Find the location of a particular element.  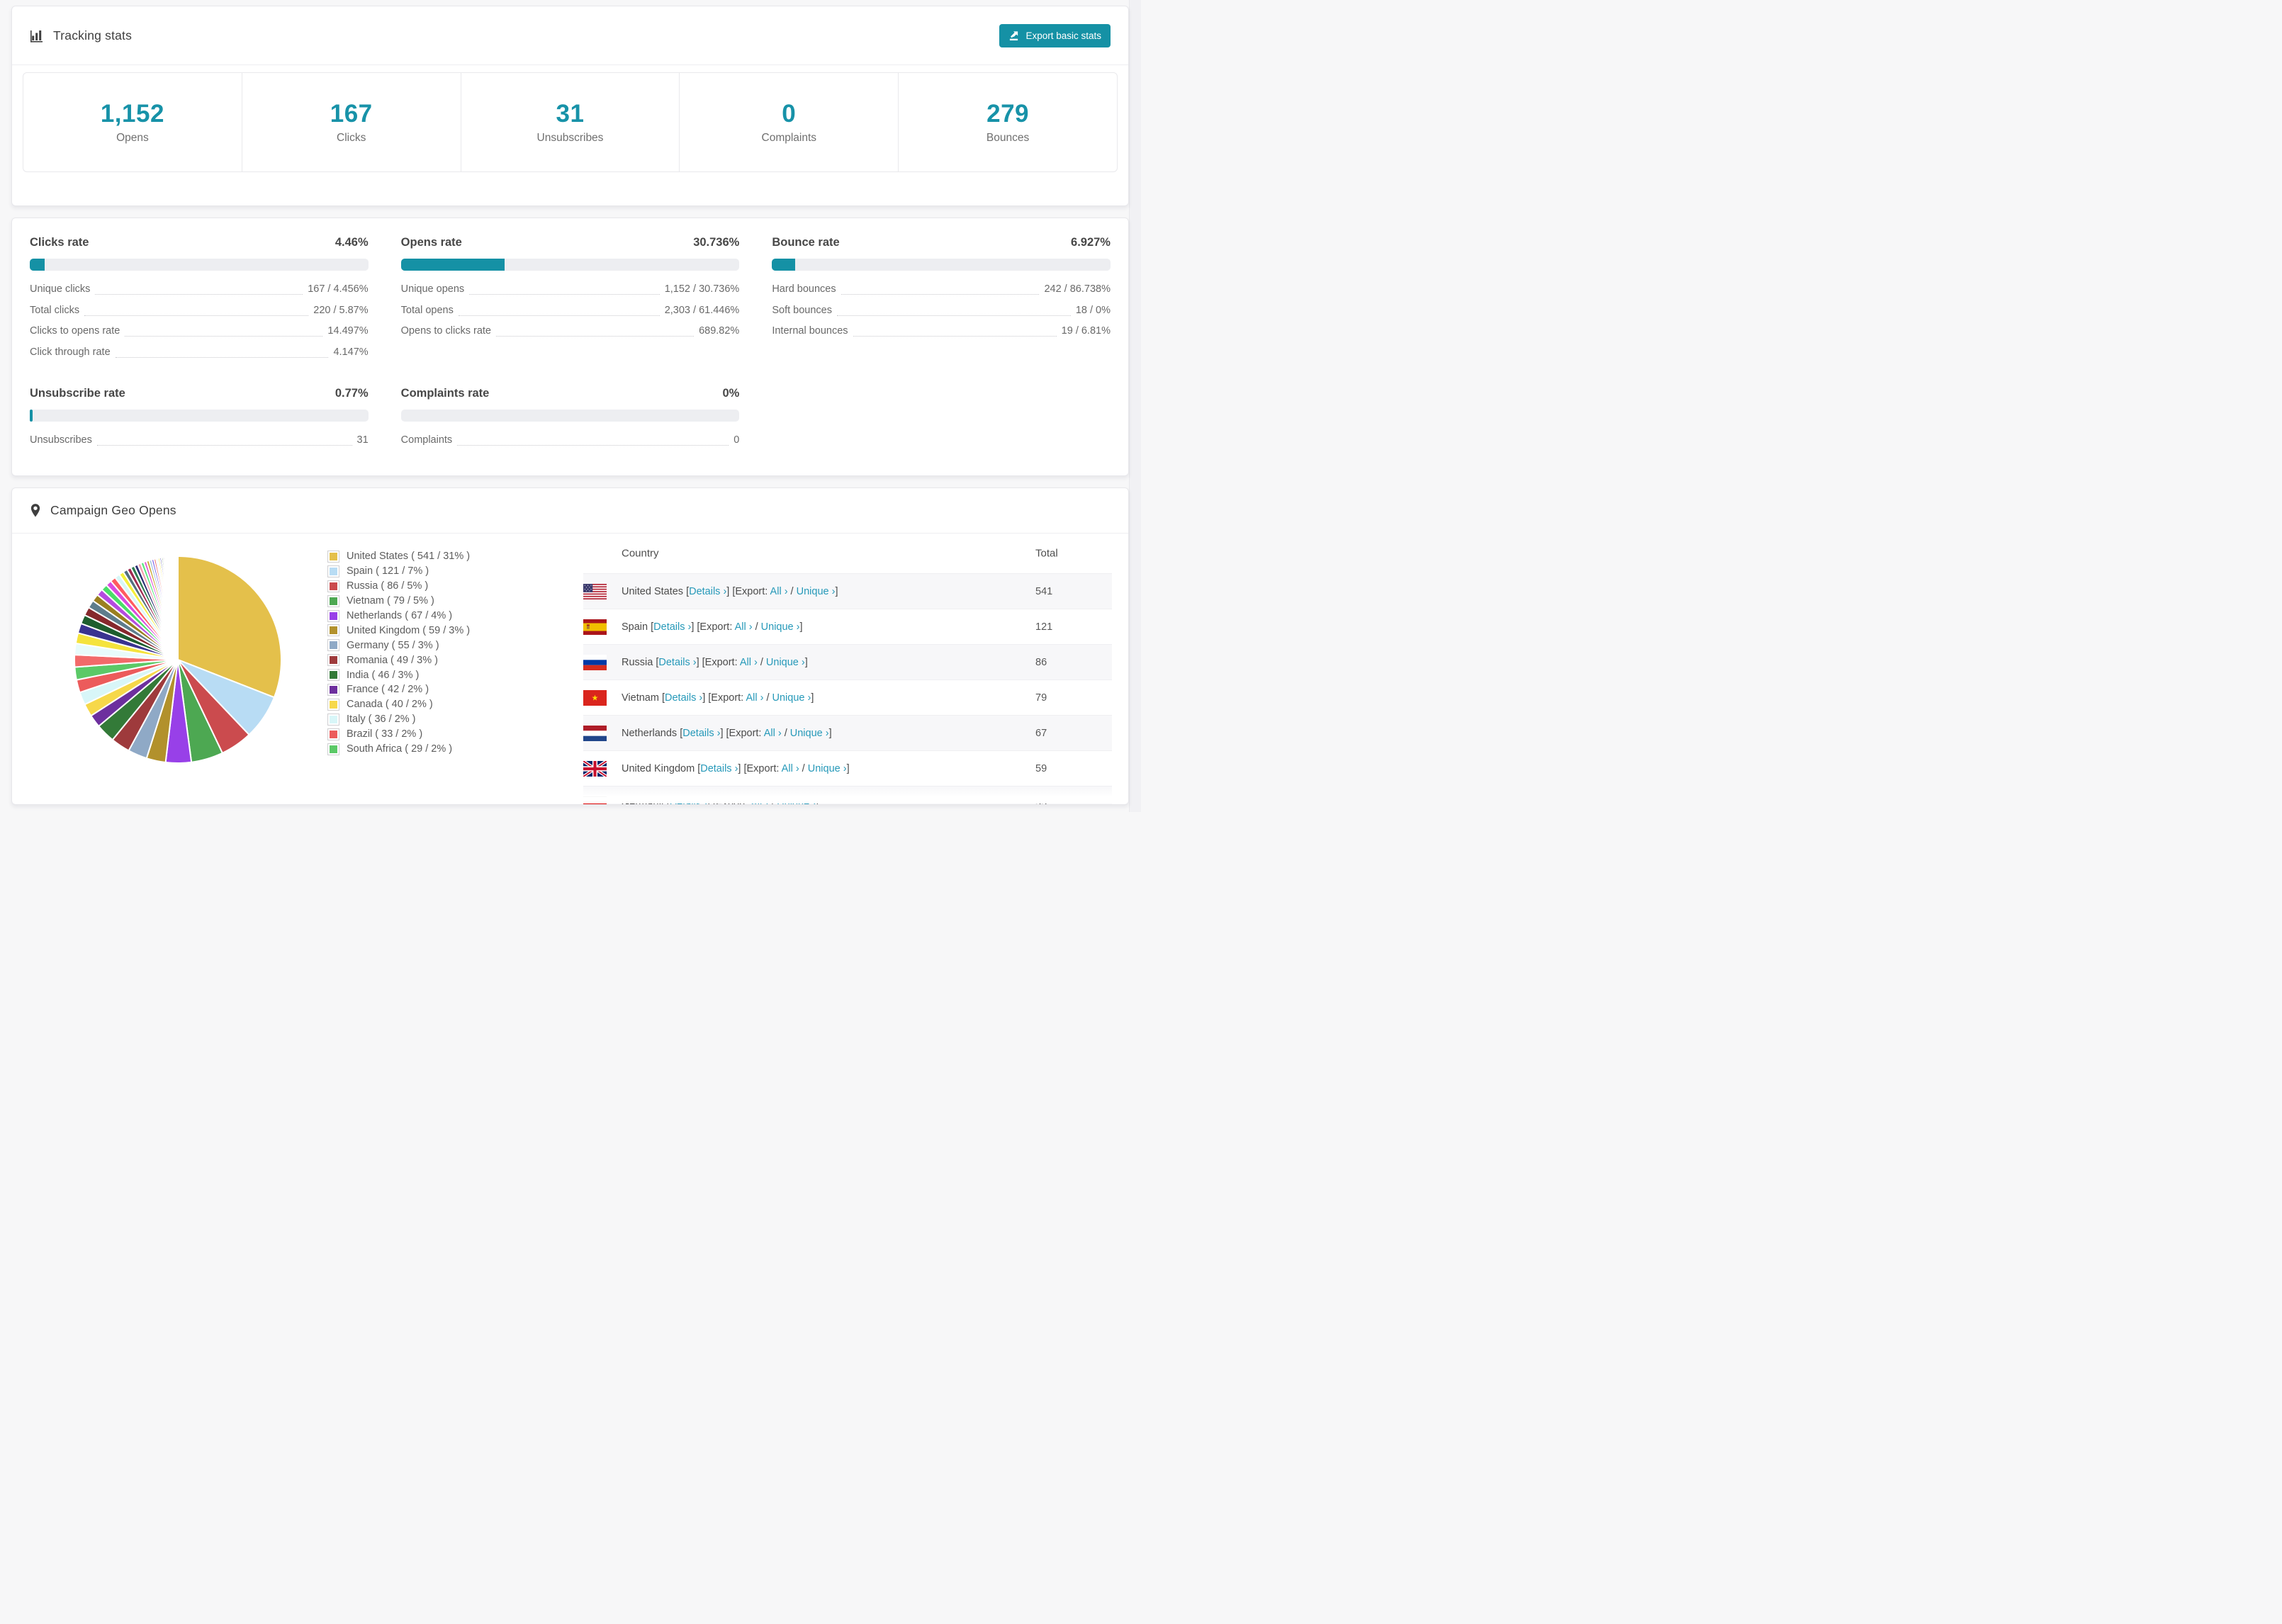

col-total: Total is located at coordinates (1046, 553).